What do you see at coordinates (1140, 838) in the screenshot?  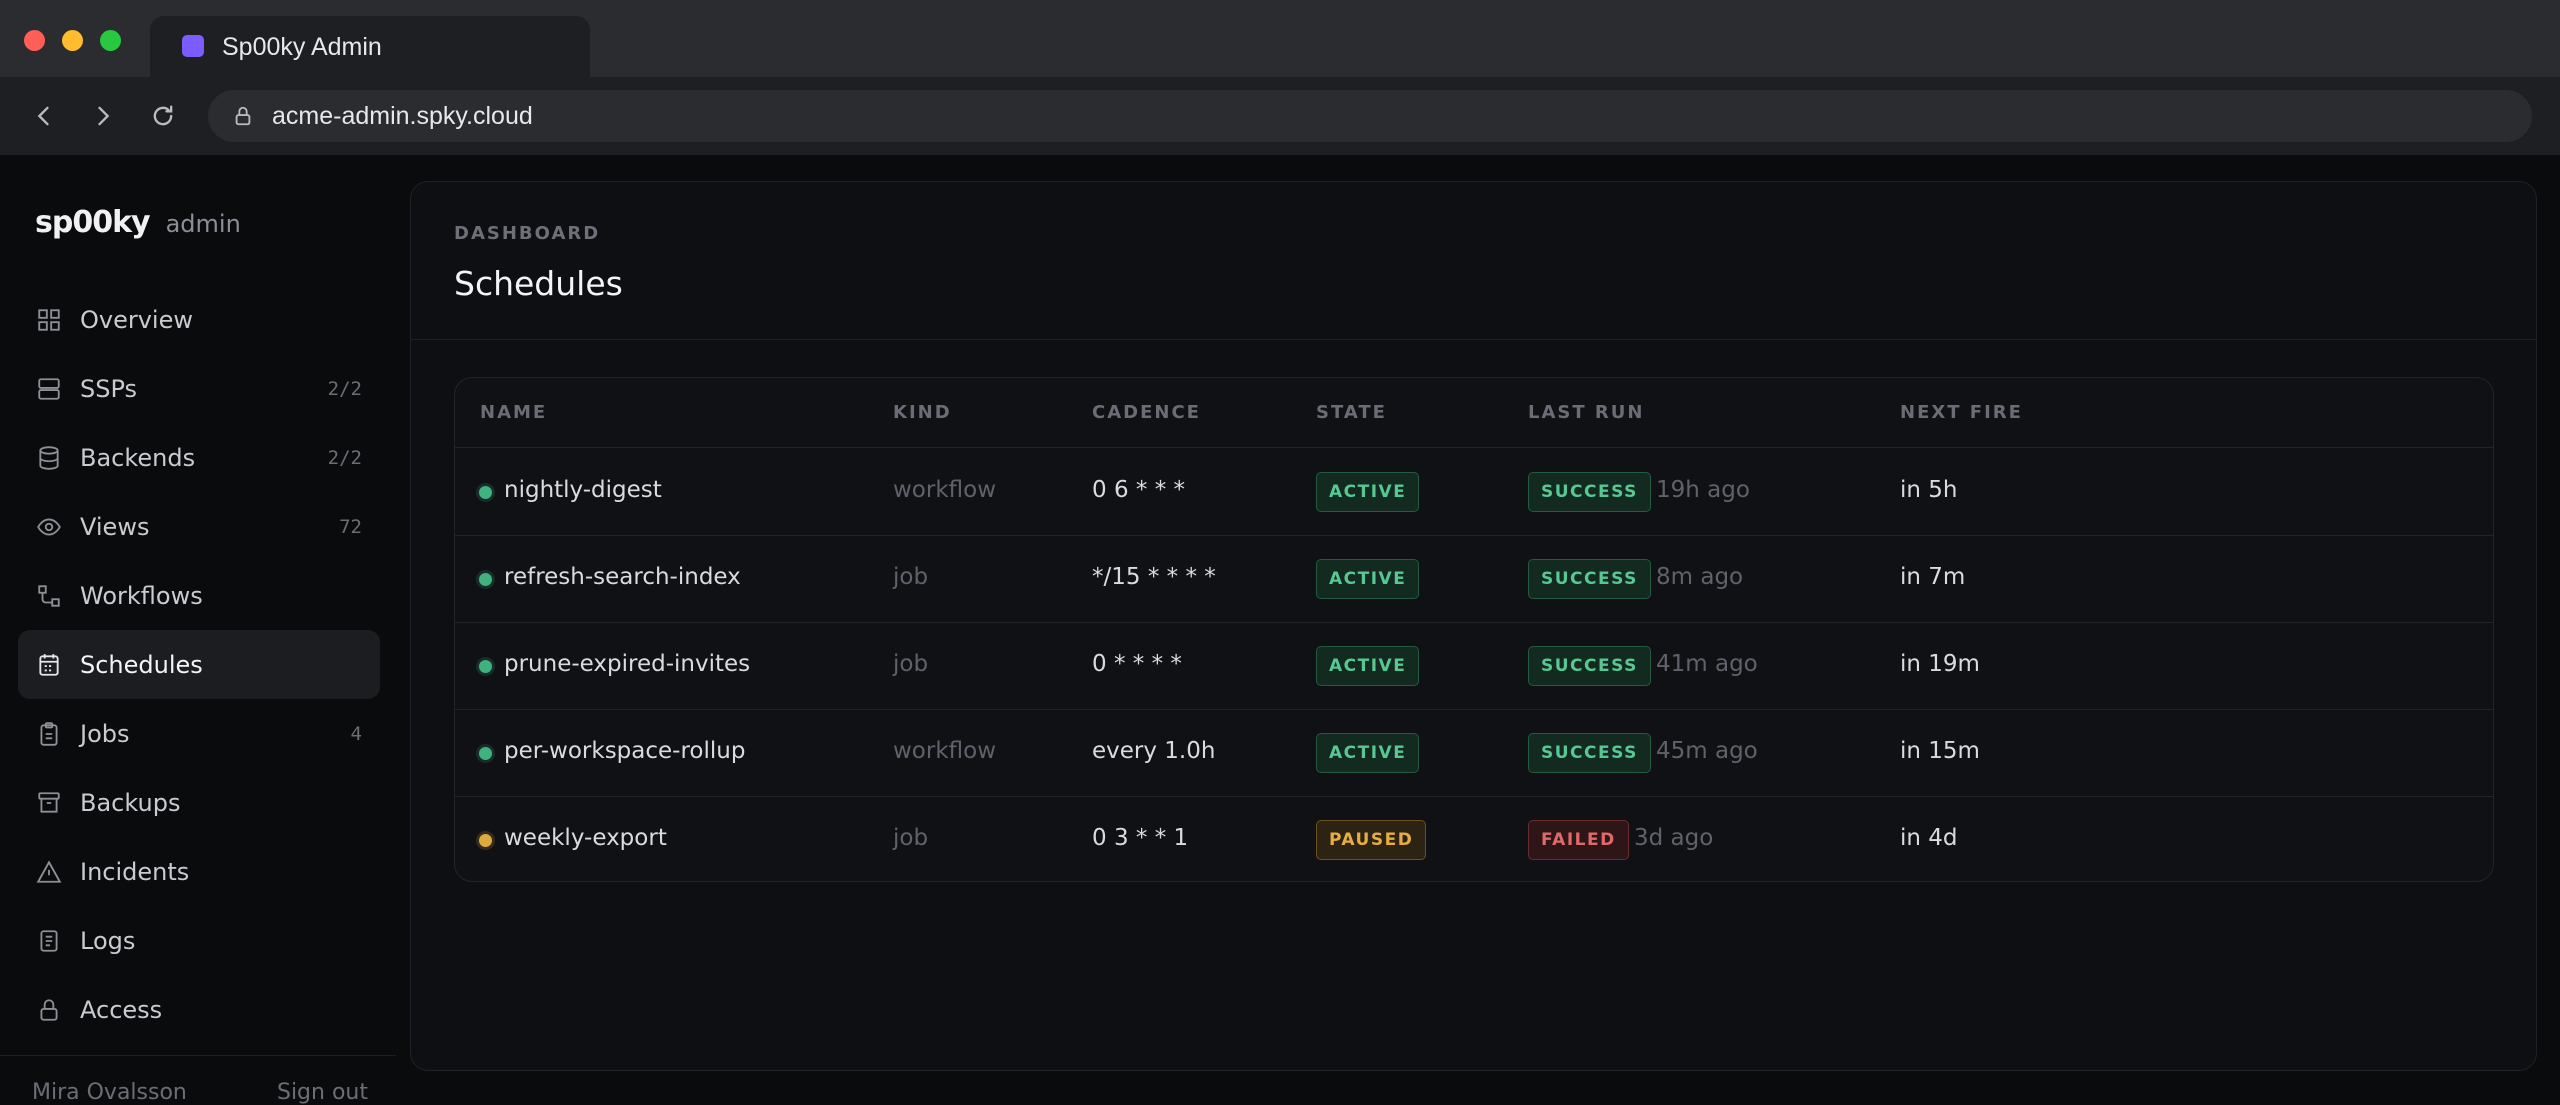 I see `schedule-cadence: 0 3 * * 1` at bounding box center [1140, 838].